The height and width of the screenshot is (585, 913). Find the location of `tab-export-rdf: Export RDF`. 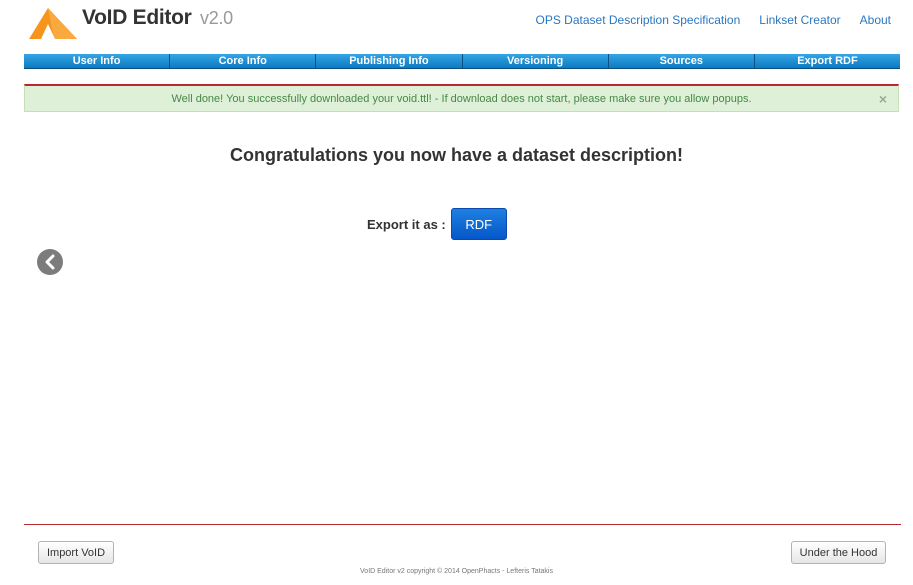

tab-export-rdf: Export RDF is located at coordinates (827, 61).